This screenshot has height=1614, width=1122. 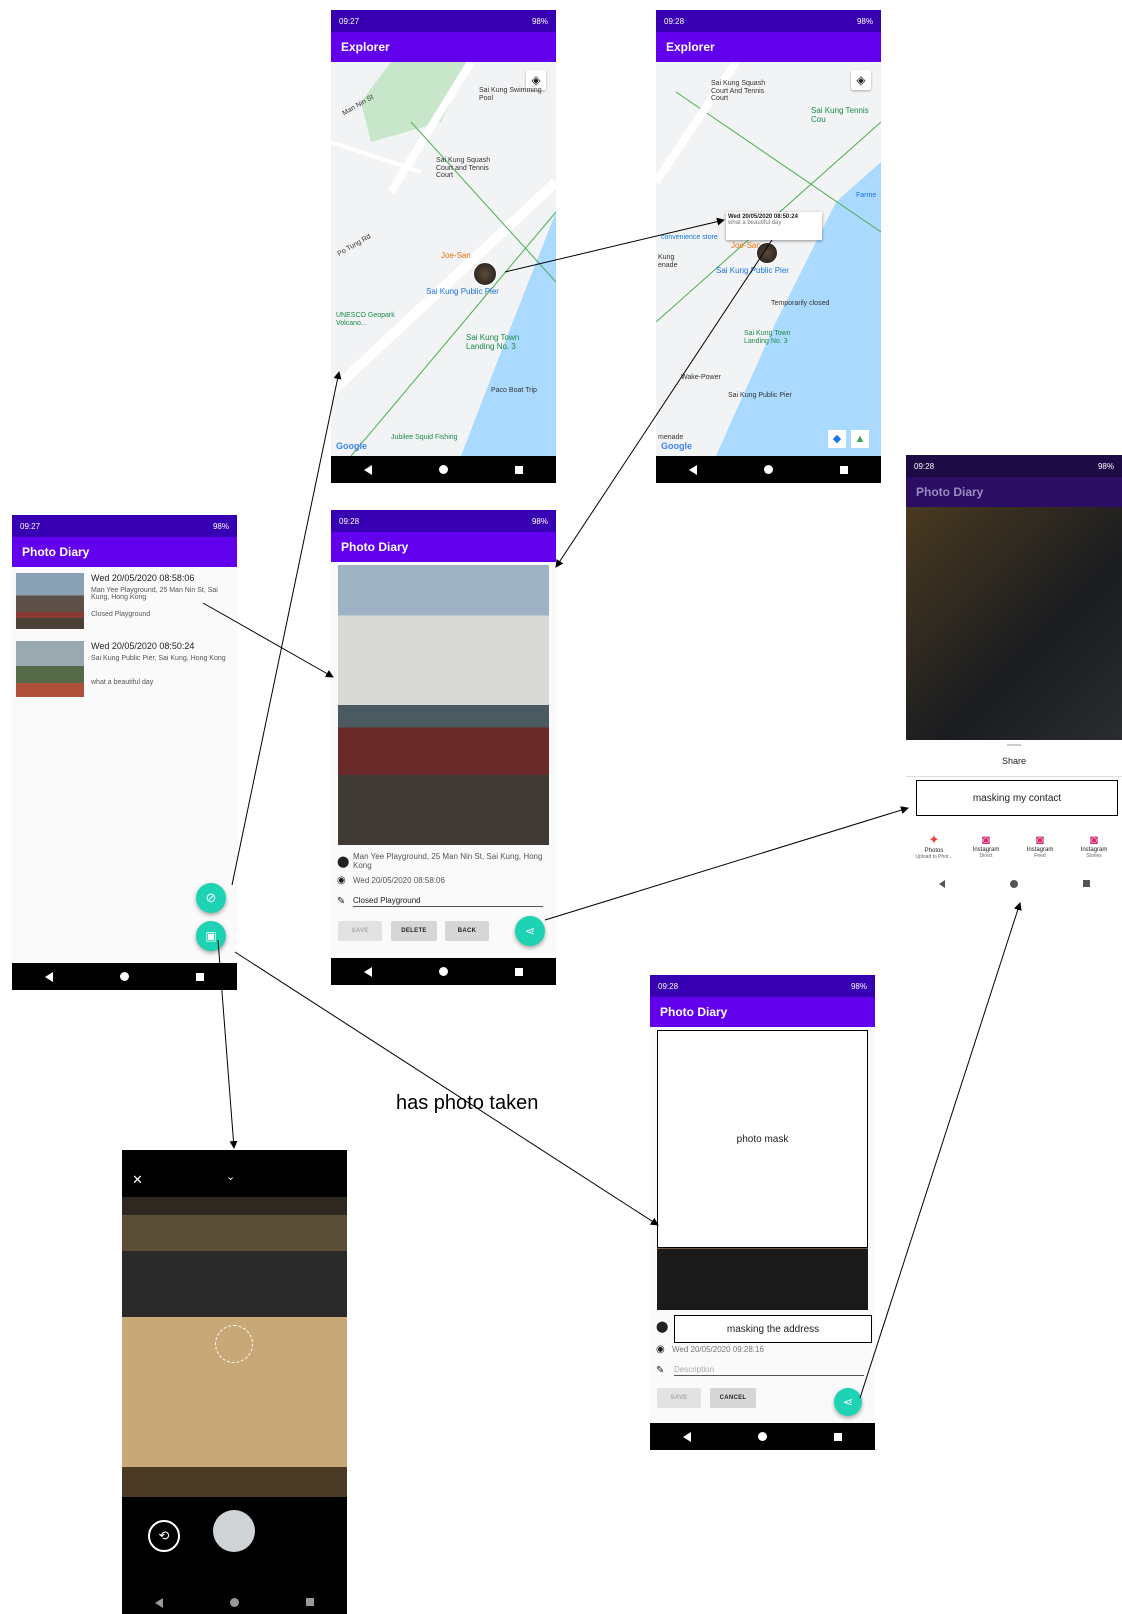 I want to click on description-field: Closed Playground, so click(x=448, y=901).